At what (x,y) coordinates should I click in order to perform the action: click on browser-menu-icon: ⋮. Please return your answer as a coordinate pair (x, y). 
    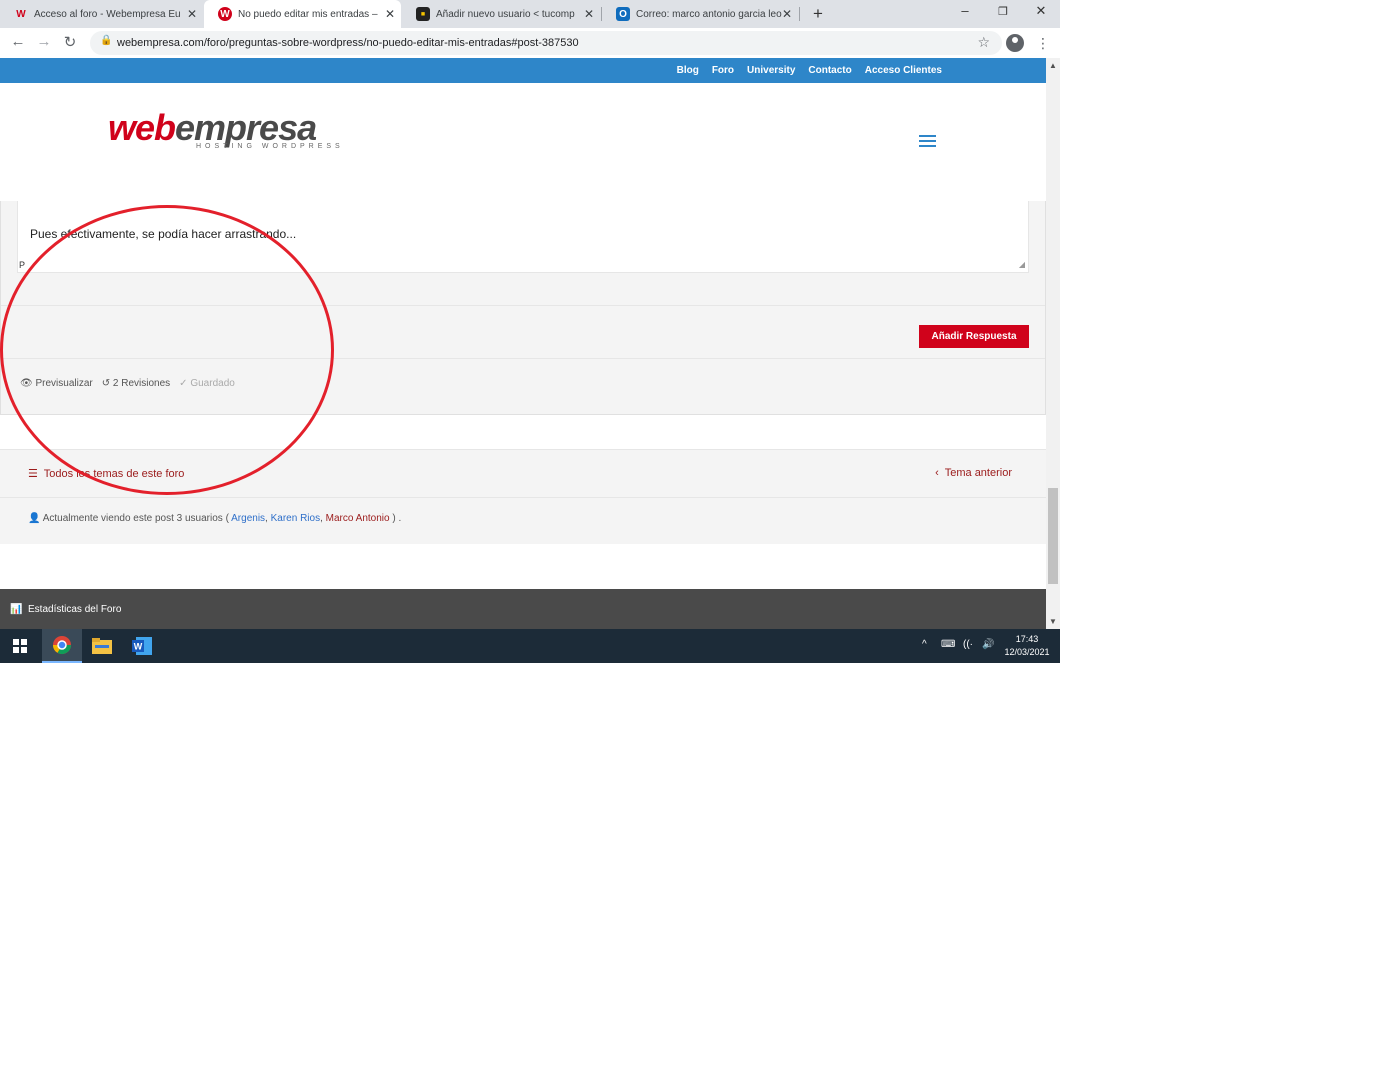
    Looking at the image, I should click on (1043, 43).